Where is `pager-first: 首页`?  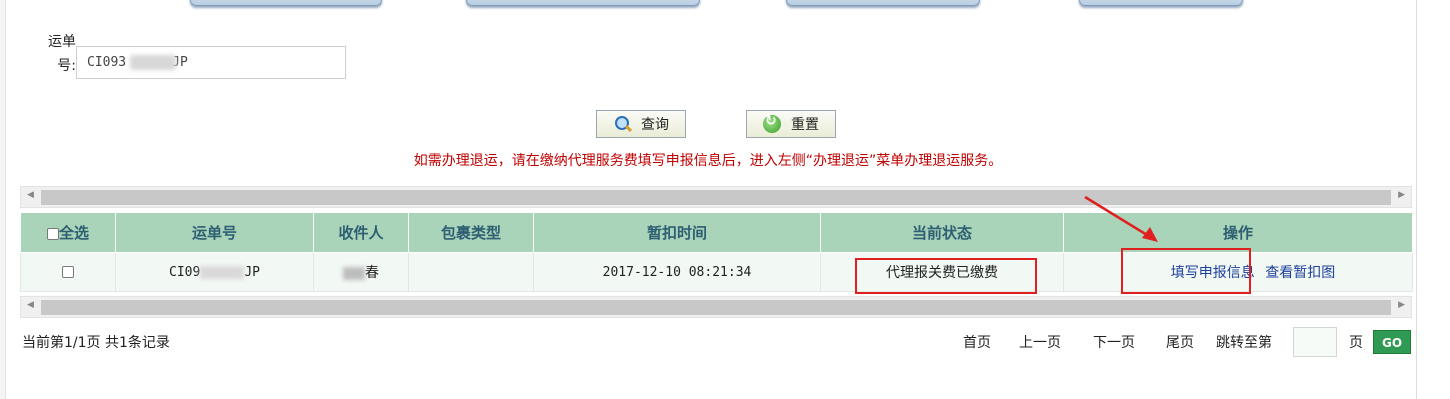
pager-first: 首页 is located at coordinates (977, 342).